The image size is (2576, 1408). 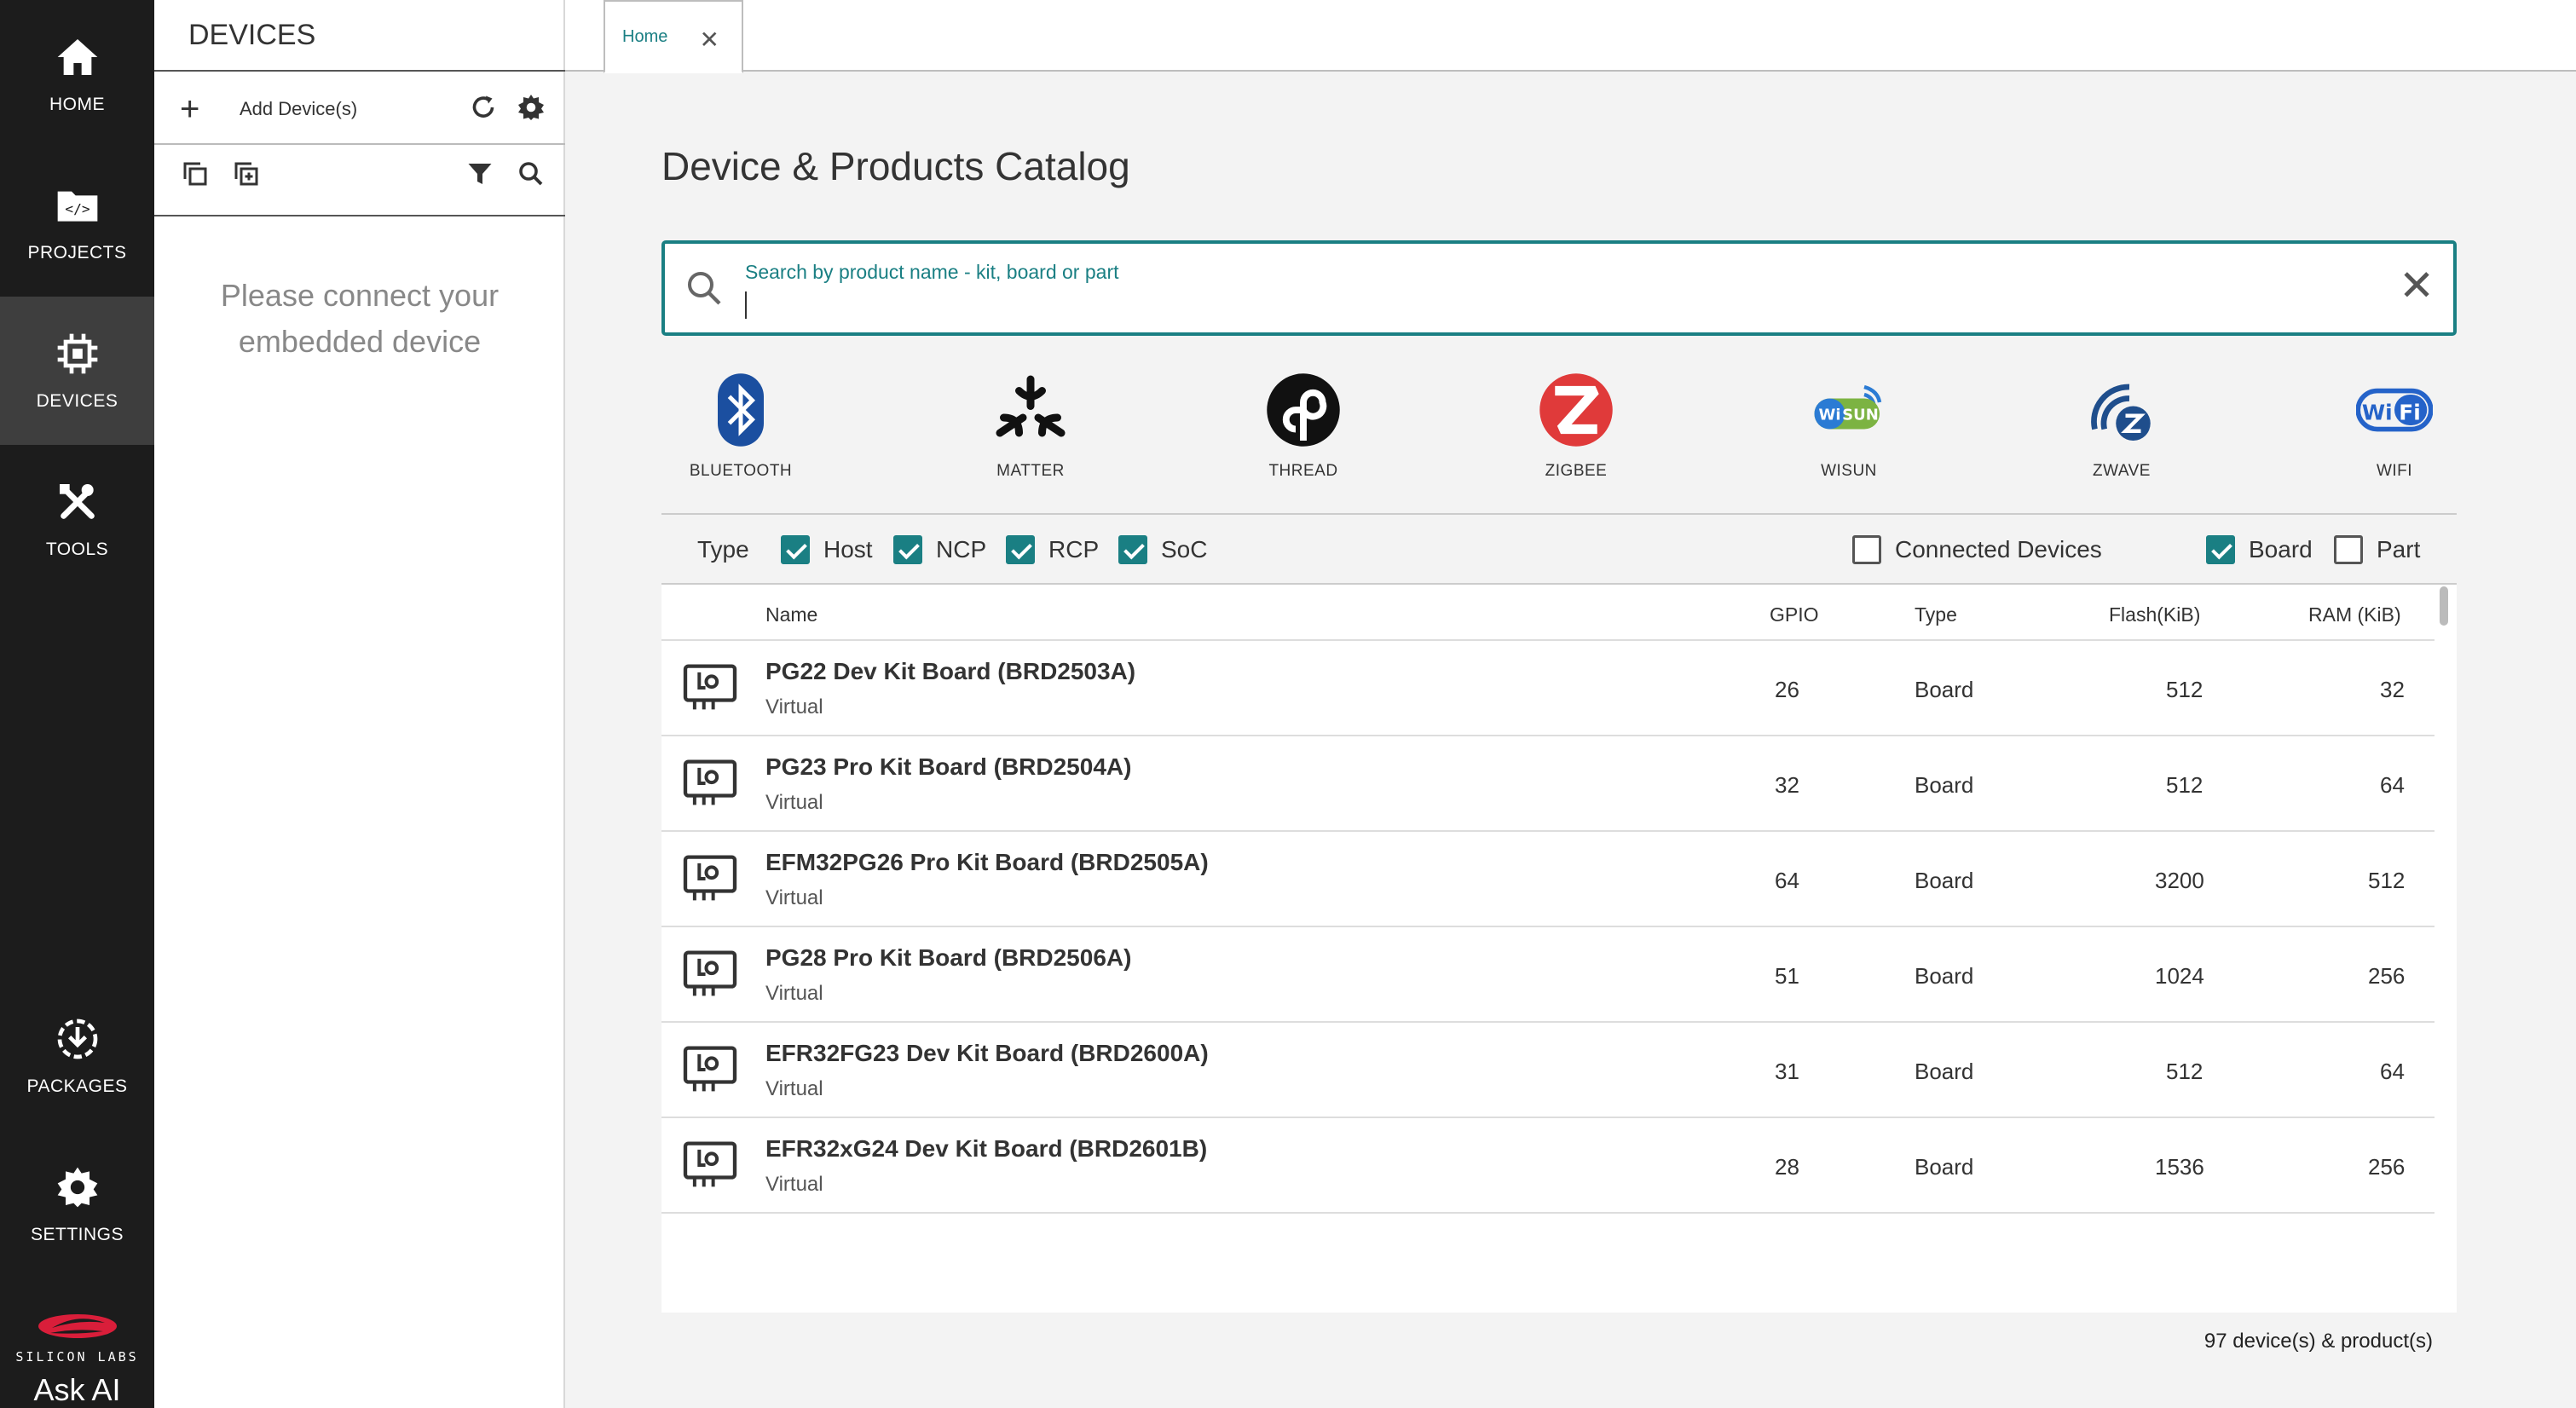 I want to click on zwave-icon, so click(x=2121, y=412).